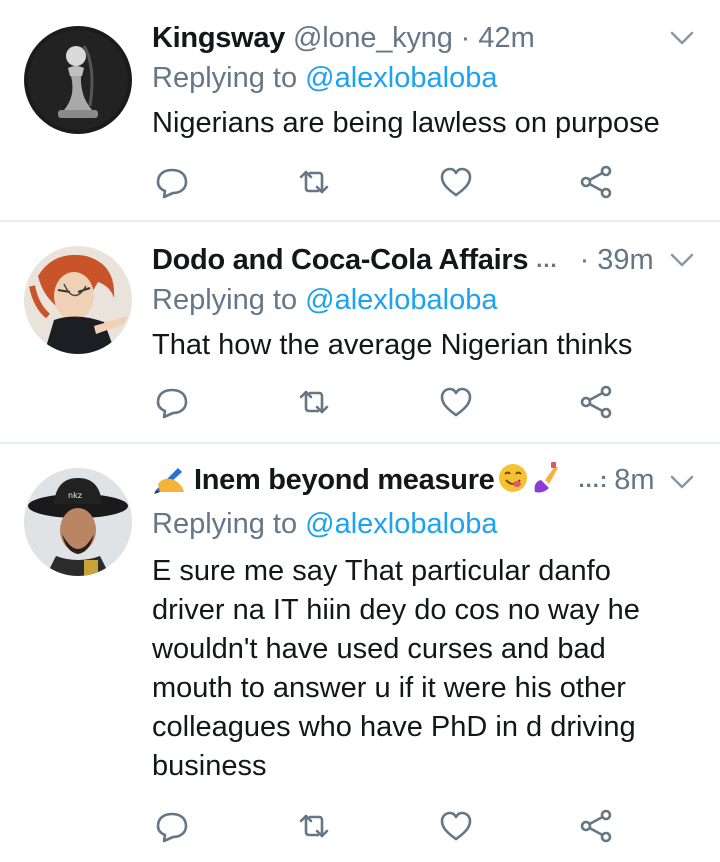 The image size is (720, 862). Describe the element at coordinates (170, 480) in the screenshot. I see `writing-hand-emoji` at that location.